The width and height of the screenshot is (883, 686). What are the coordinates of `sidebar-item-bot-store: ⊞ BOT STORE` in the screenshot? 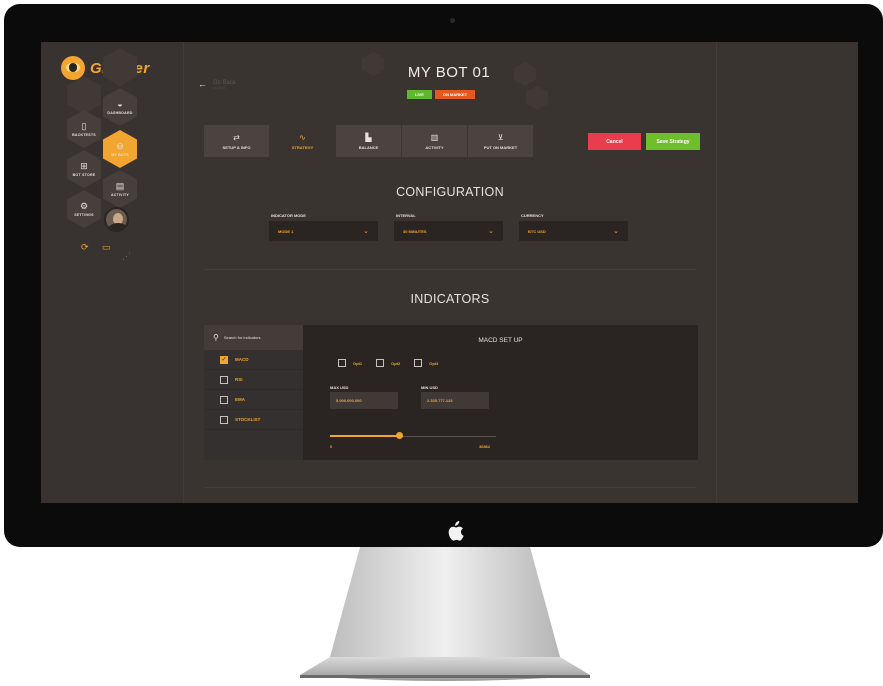 It's located at (84, 169).